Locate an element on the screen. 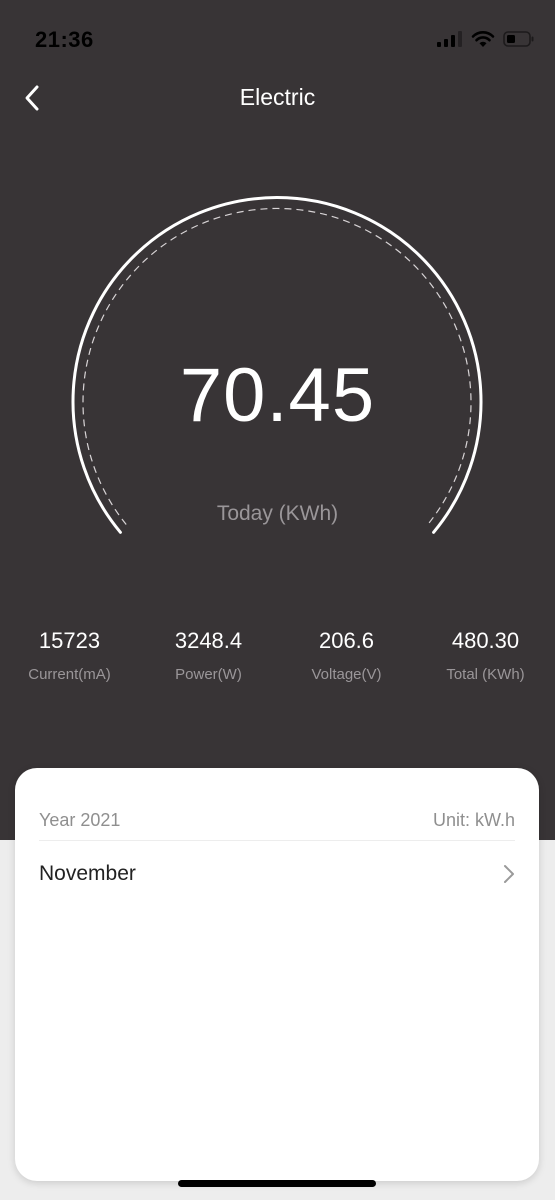  page-title: Electric is located at coordinates (277, 97).